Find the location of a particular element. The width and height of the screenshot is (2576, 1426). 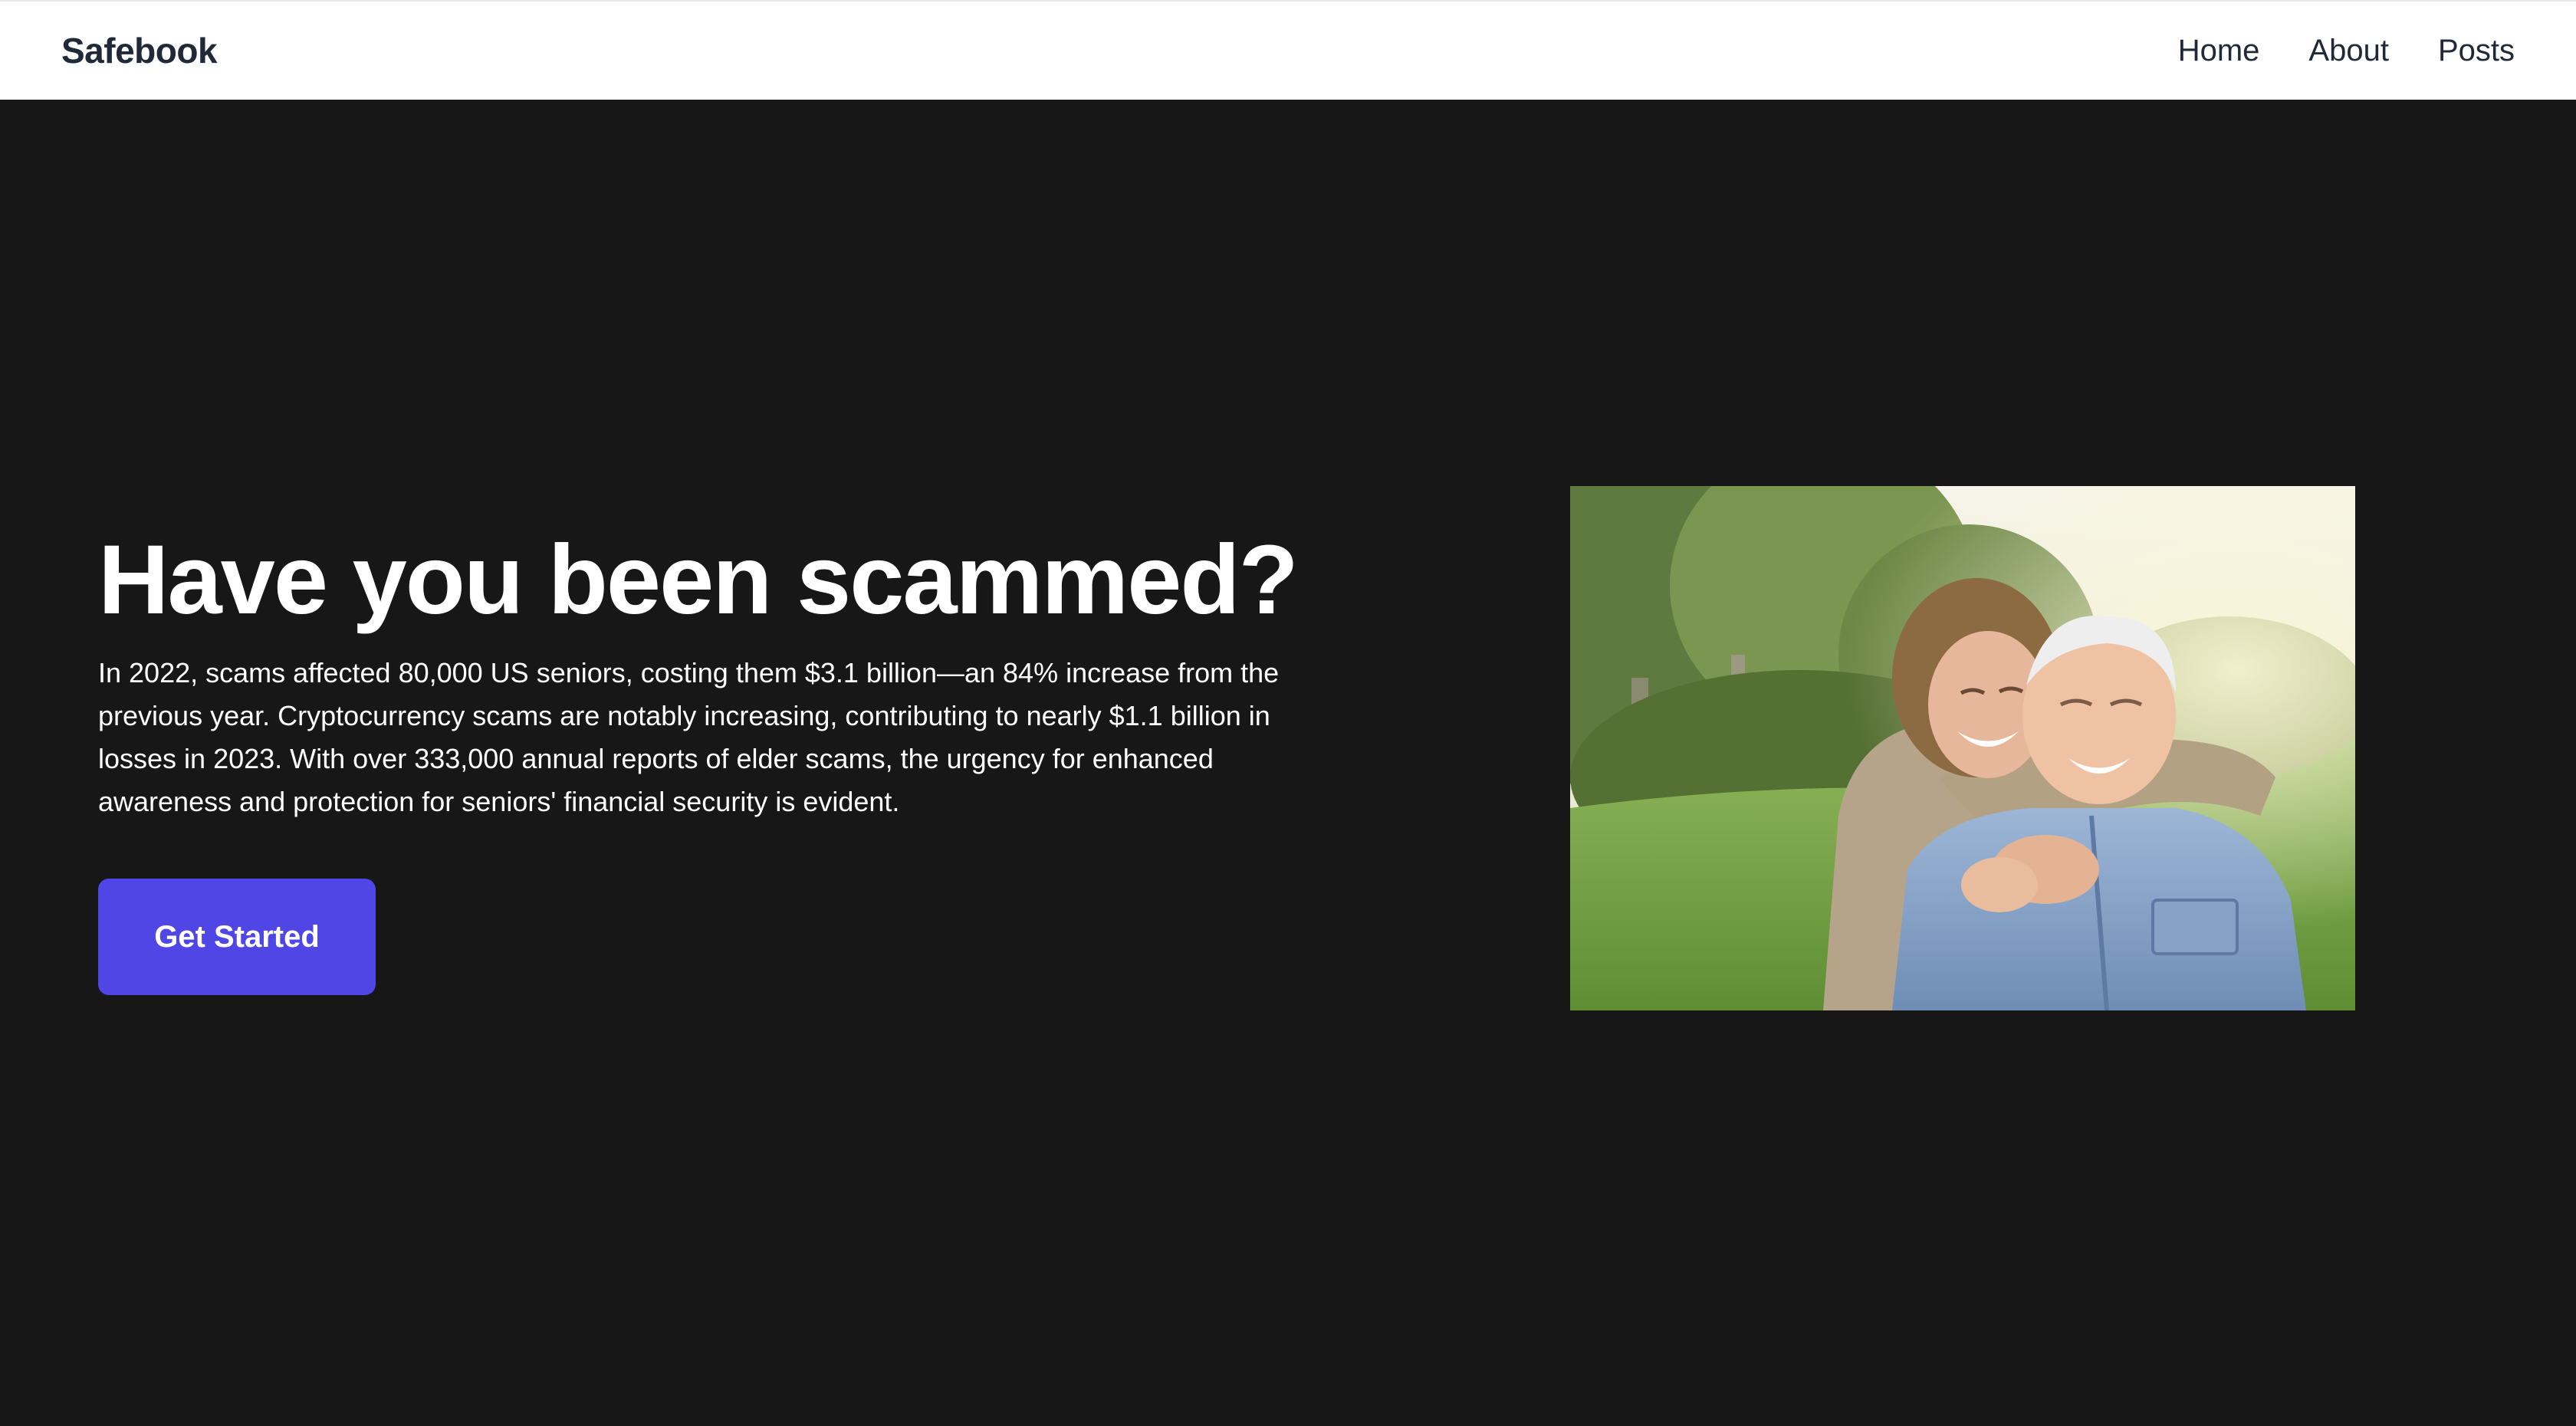

couple-photo is located at coordinates (1962, 748).